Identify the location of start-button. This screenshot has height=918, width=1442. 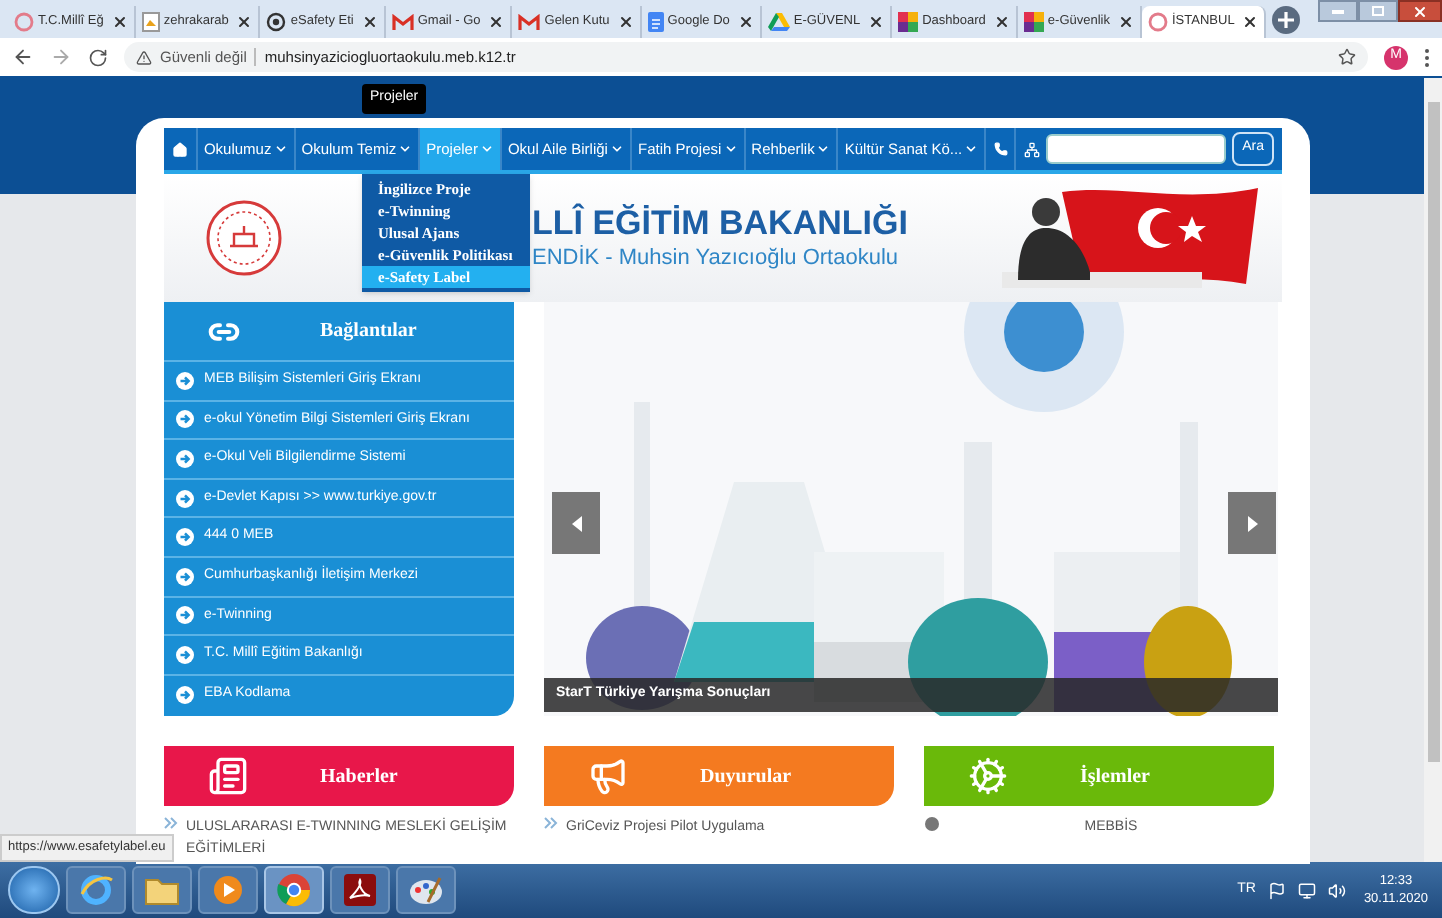
(34, 890).